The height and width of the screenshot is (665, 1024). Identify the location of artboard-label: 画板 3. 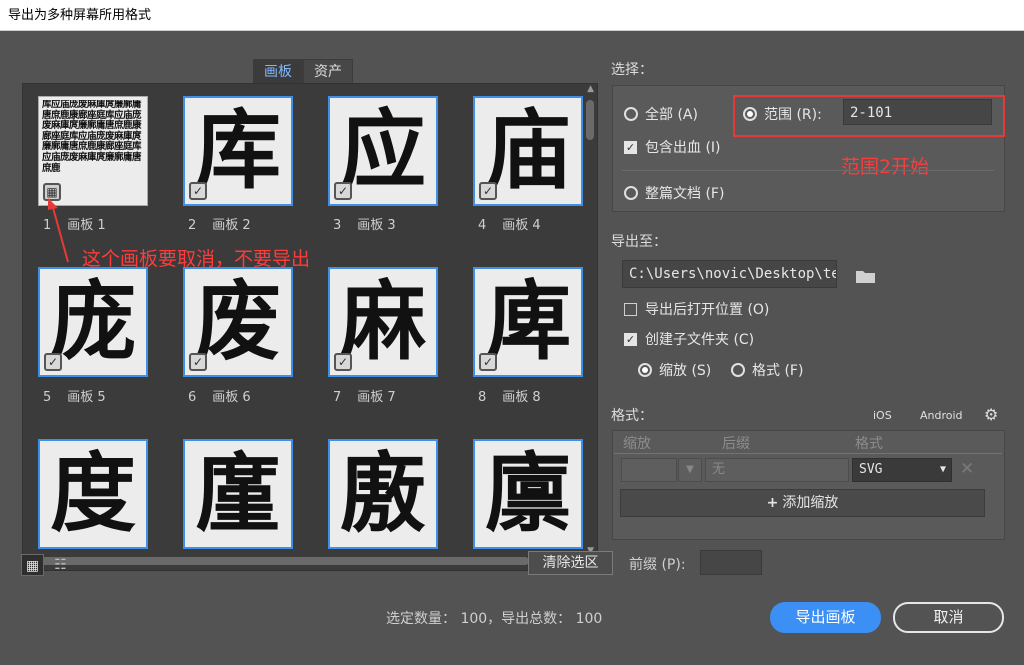
(376, 225).